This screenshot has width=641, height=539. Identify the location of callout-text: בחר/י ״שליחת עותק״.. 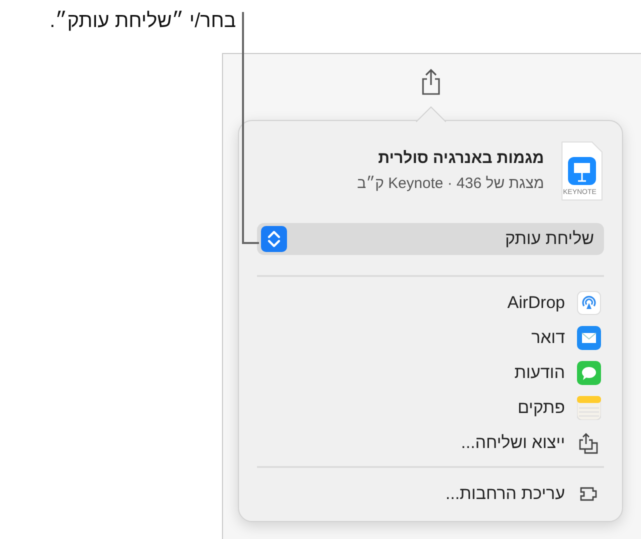
(143, 21).